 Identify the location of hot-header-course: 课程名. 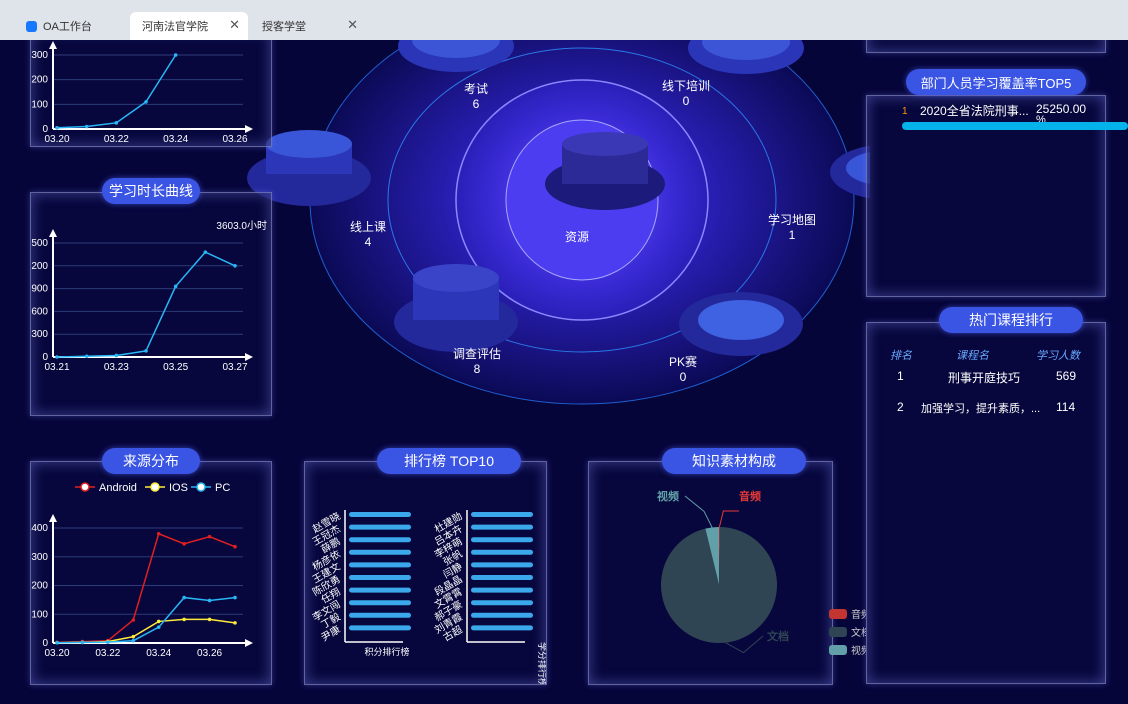
(972, 356).